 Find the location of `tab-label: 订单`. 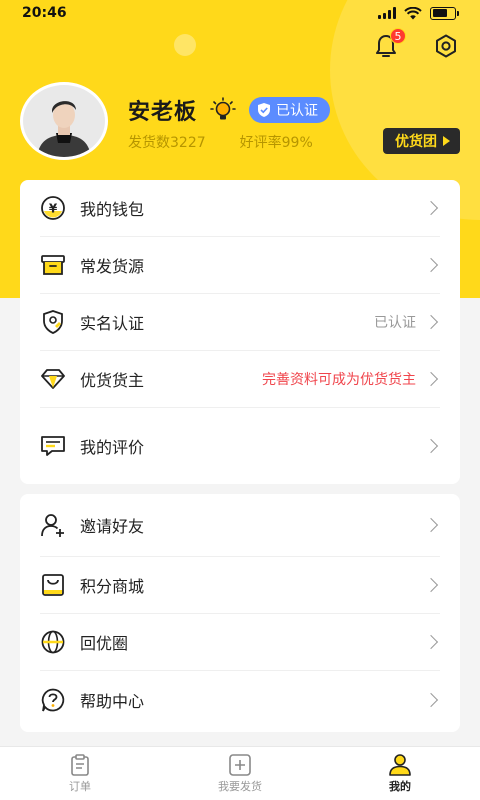

tab-label: 订单 is located at coordinates (80, 786).